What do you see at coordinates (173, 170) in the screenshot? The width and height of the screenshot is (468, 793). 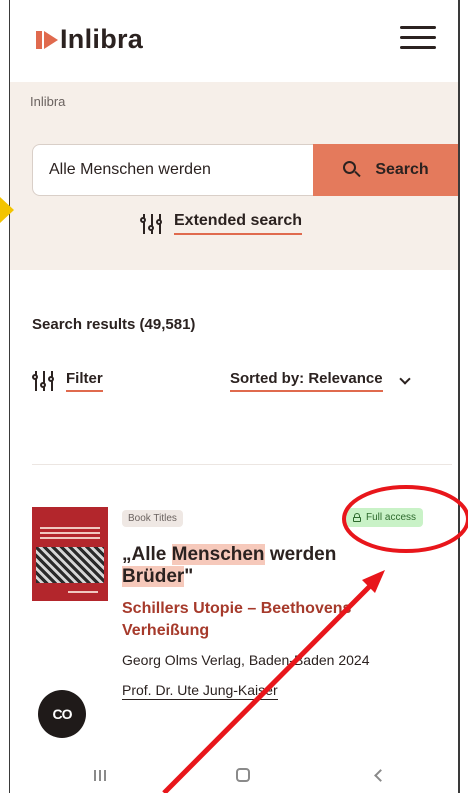 I see `search-input` at bounding box center [173, 170].